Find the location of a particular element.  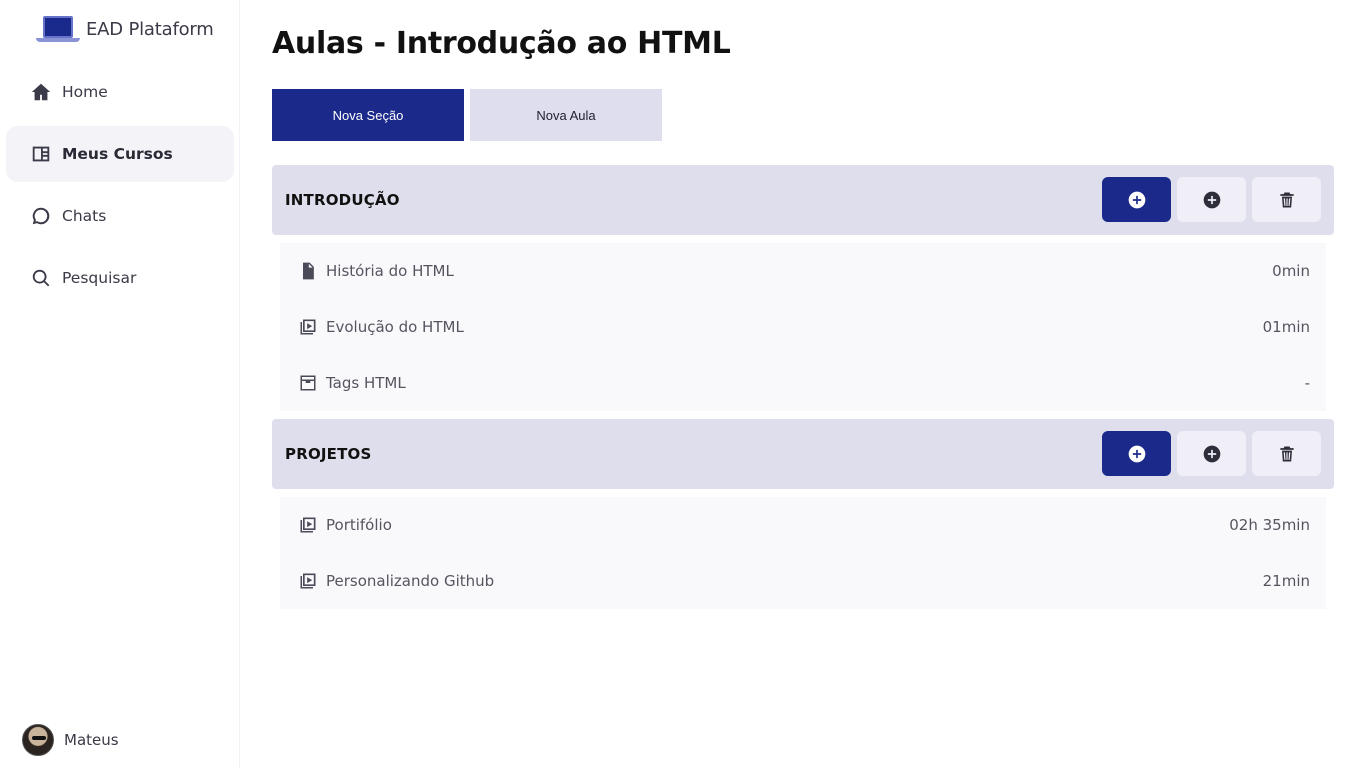

sidebar-item-label: Home is located at coordinates (85, 92).